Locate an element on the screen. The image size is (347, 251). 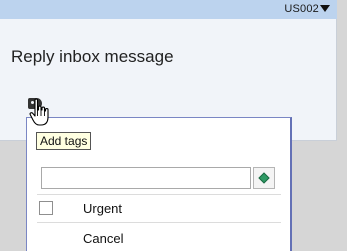
add-tag-button is located at coordinates (264, 178).